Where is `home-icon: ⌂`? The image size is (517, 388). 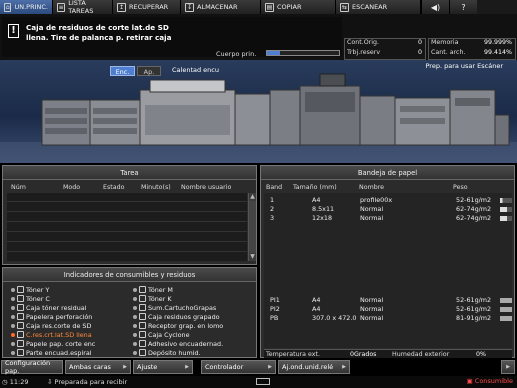
home-icon: ⌂ is located at coordinates (8, 7).